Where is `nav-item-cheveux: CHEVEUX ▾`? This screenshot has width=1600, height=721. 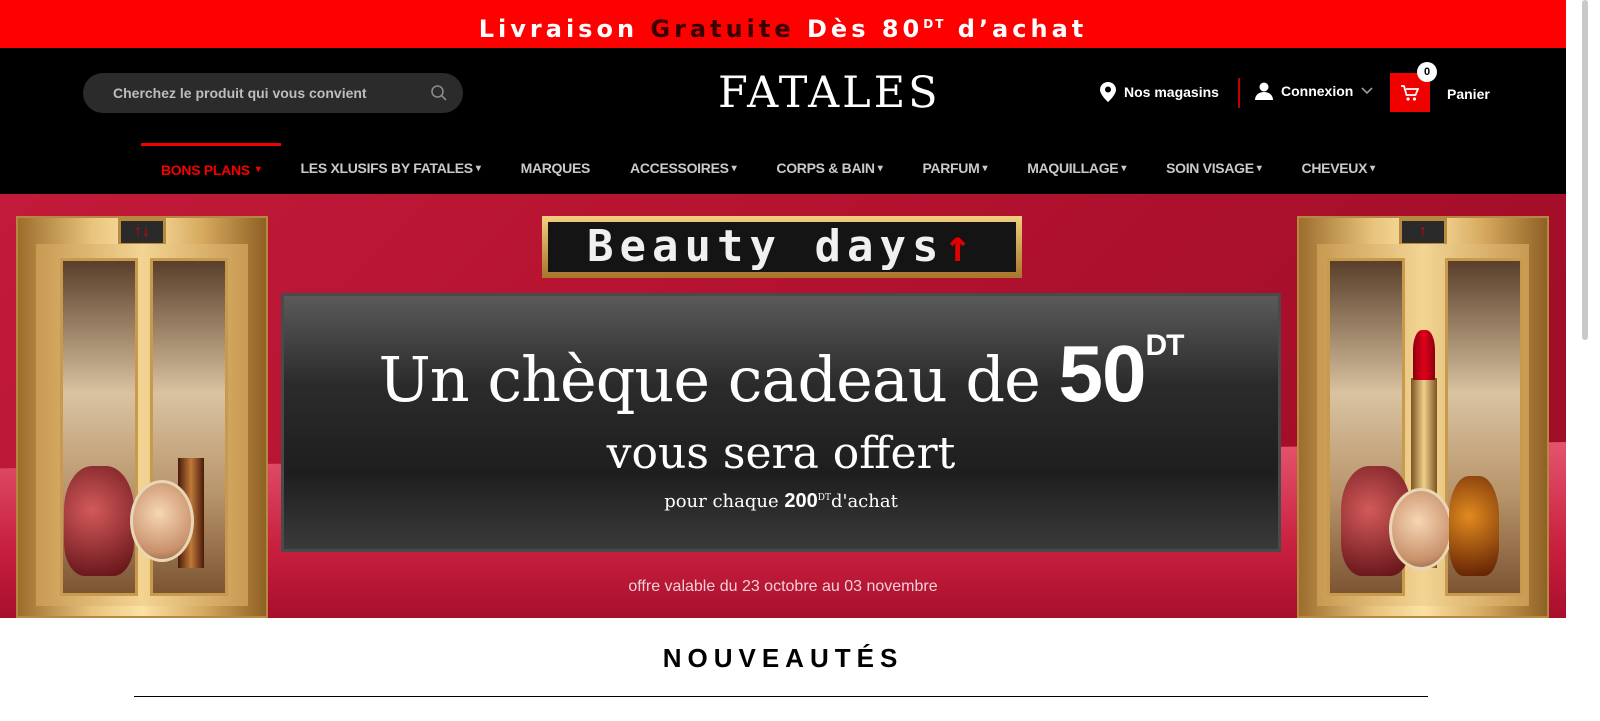
nav-item-cheveux: CHEVEUX ▾ is located at coordinates (1338, 168).